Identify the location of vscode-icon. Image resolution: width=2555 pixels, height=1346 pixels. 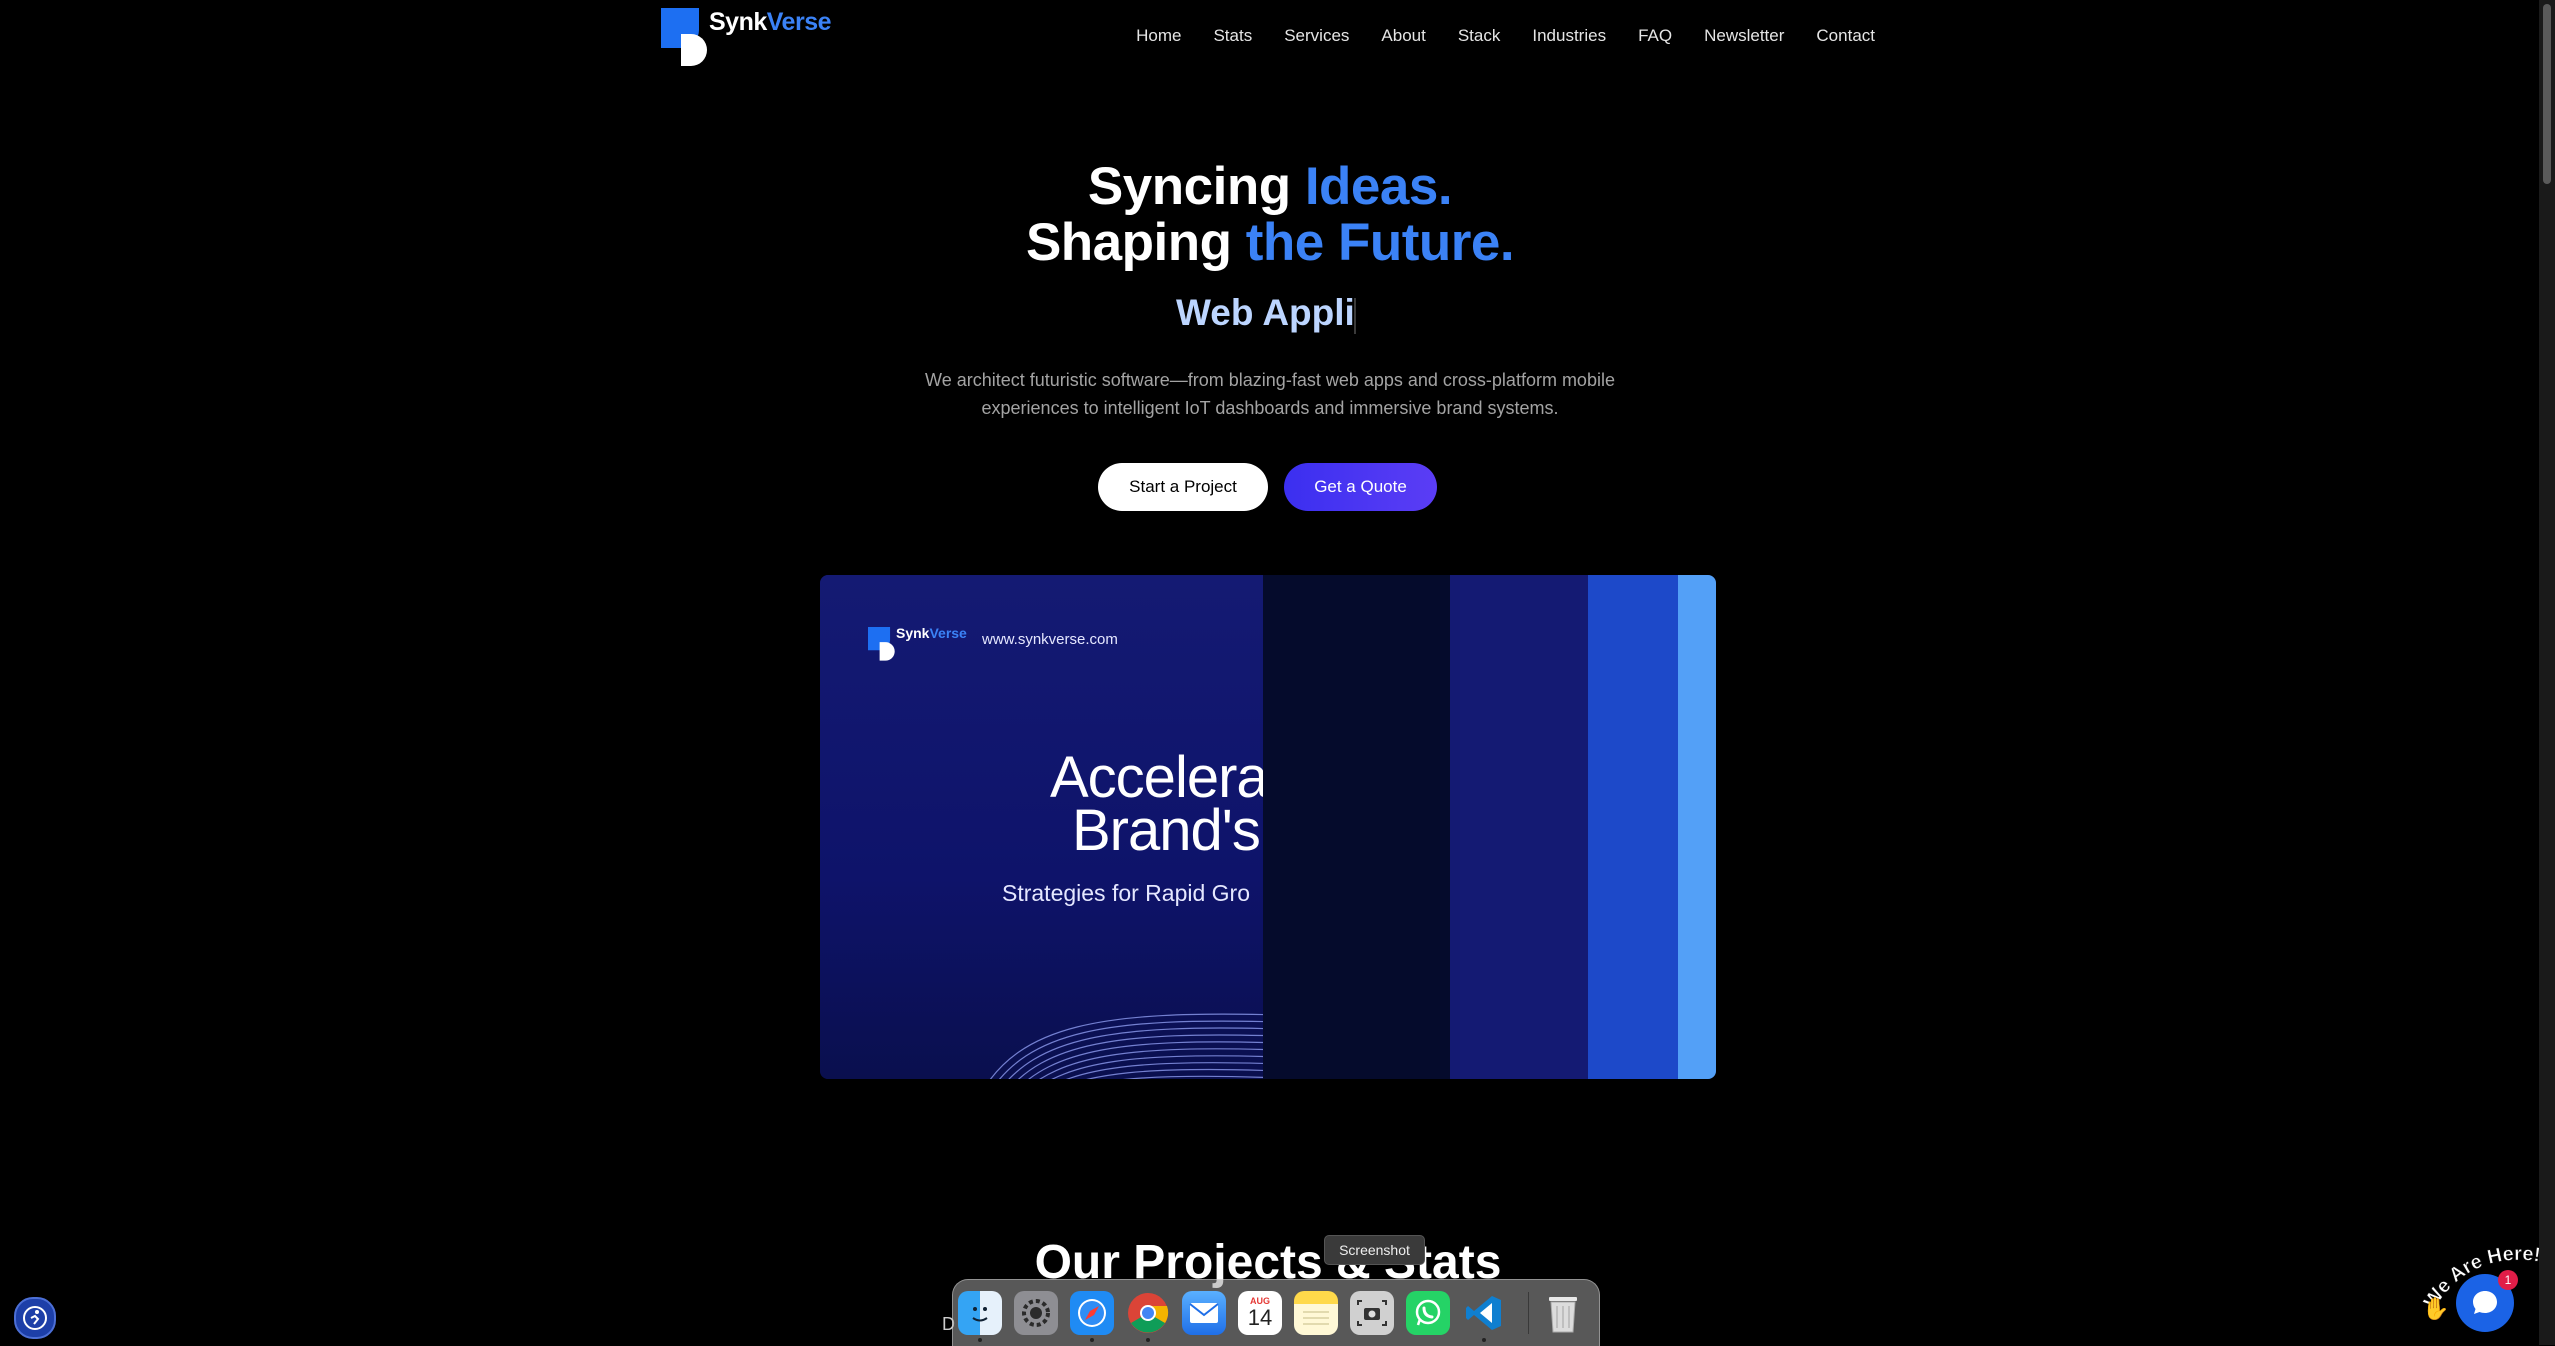
(1484, 1316).